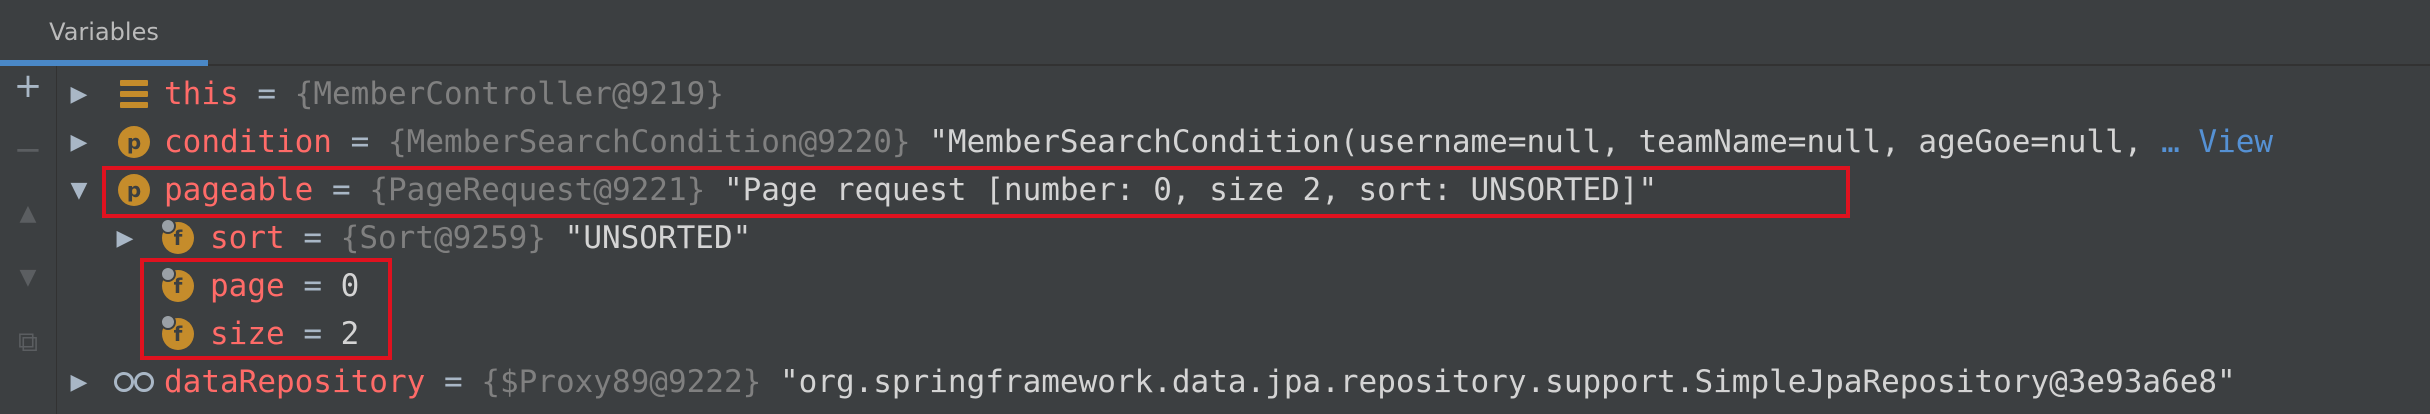 The height and width of the screenshot is (414, 2430). What do you see at coordinates (247, 238) in the screenshot?
I see `variable-name: sort` at bounding box center [247, 238].